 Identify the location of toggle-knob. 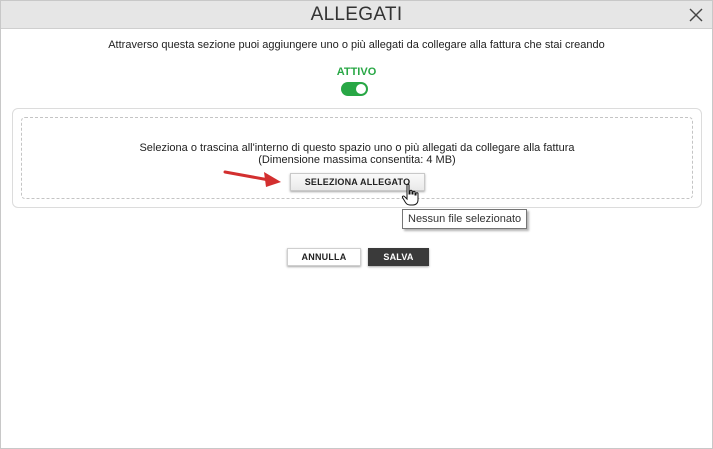
(361, 89).